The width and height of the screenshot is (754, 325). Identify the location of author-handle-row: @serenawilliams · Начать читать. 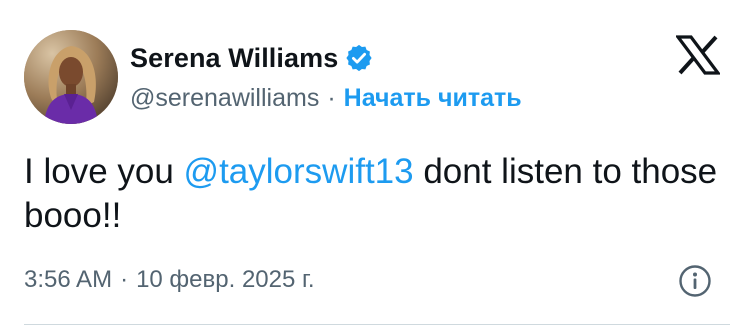
(326, 98).